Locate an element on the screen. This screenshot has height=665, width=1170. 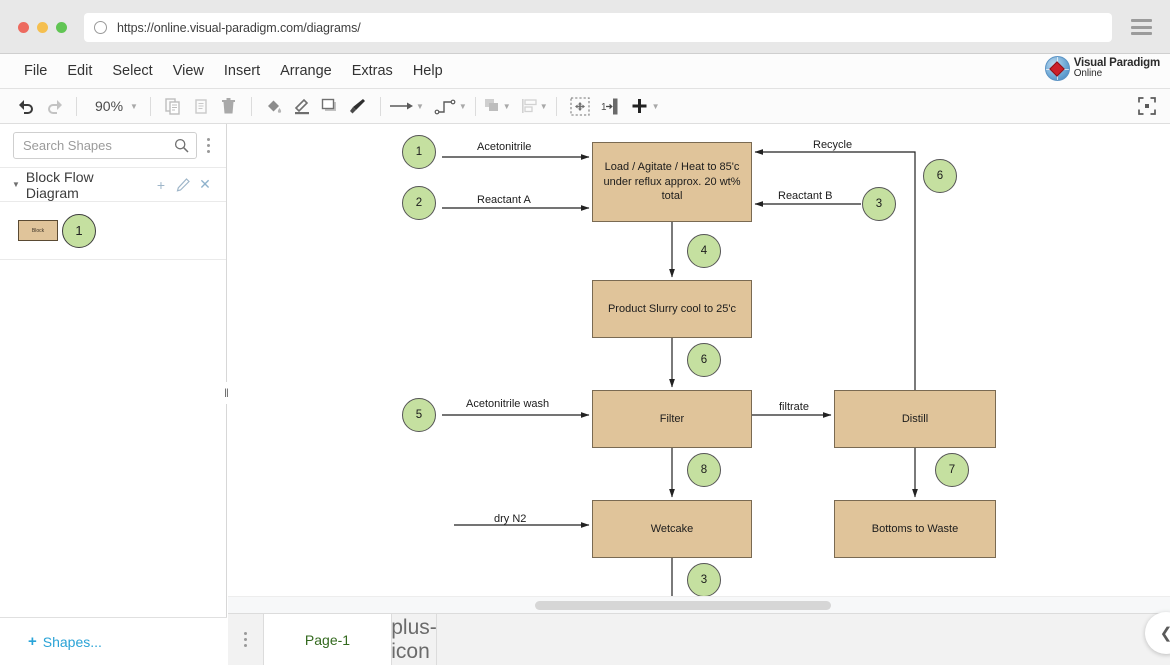
paste-icon is located at coordinates (201, 106).